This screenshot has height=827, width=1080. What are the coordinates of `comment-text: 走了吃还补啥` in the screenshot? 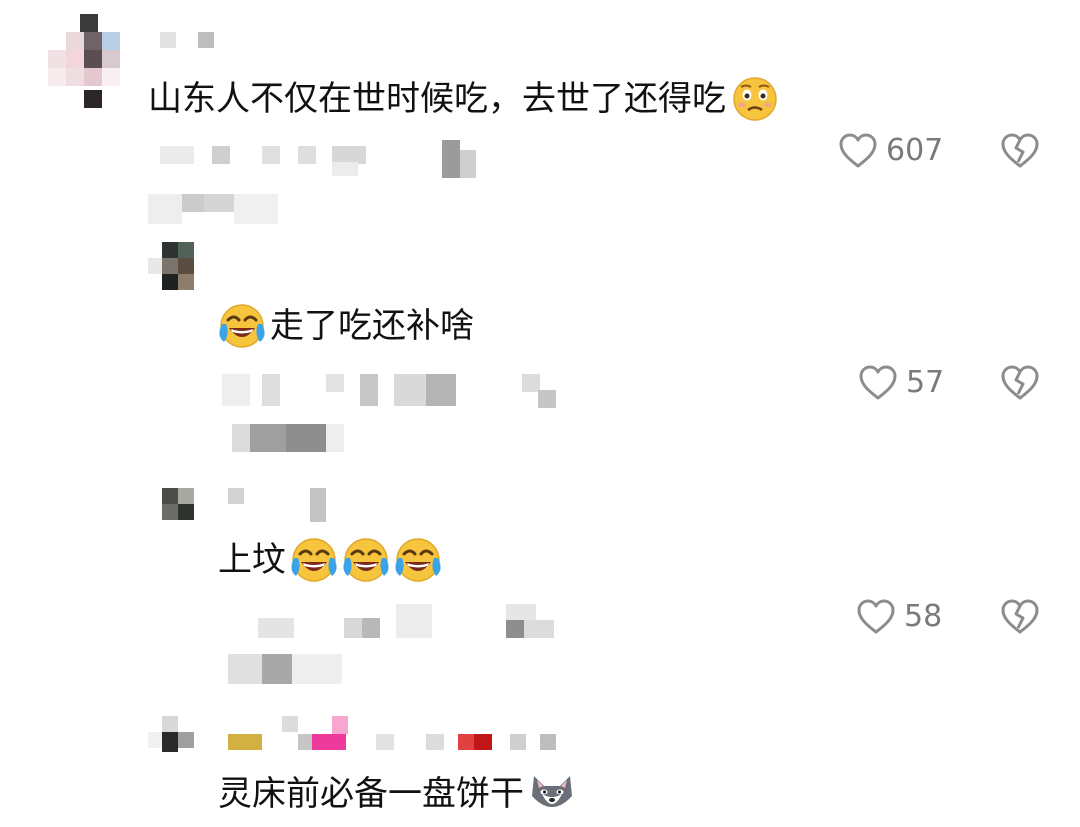 It's located at (346, 326).